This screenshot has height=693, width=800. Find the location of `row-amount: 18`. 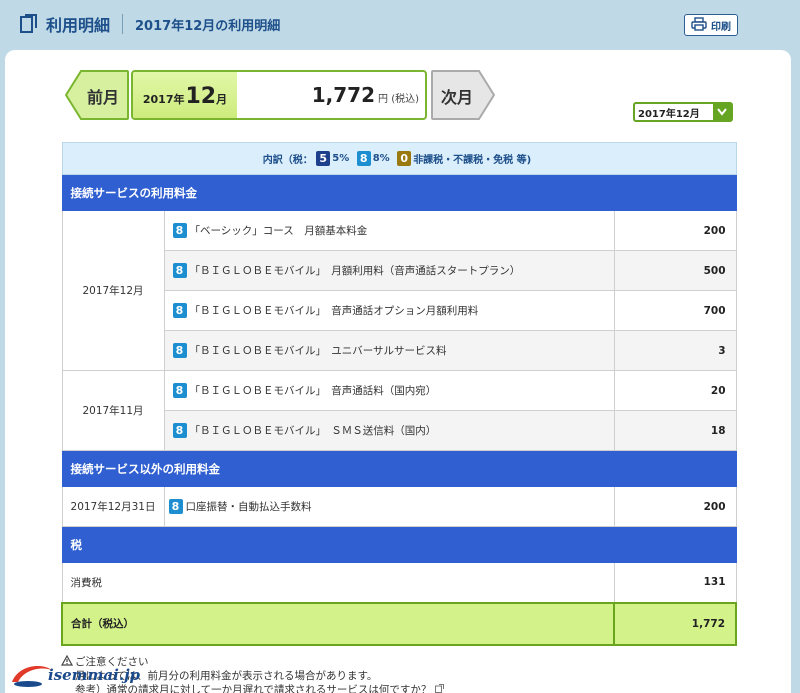

row-amount: 18 is located at coordinates (675, 430).